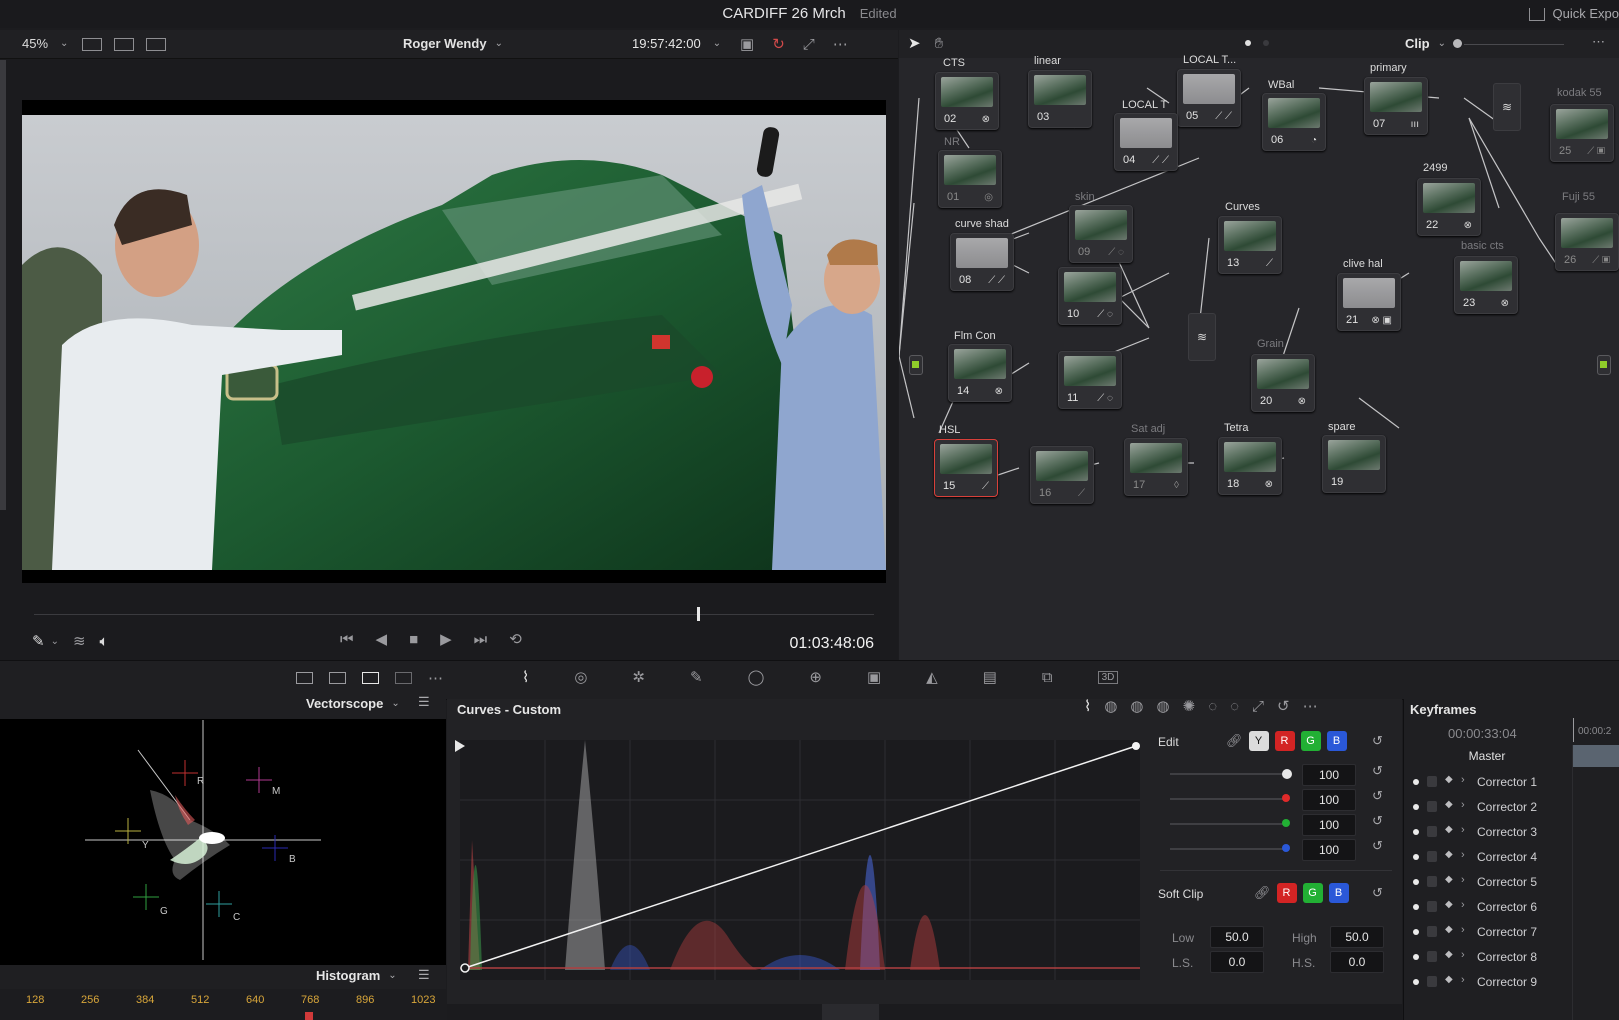  What do you see at coordinates (1258, 741) in the screenshot?
I see `channel-Y-button: Y` at bounding box center [1258, 741].